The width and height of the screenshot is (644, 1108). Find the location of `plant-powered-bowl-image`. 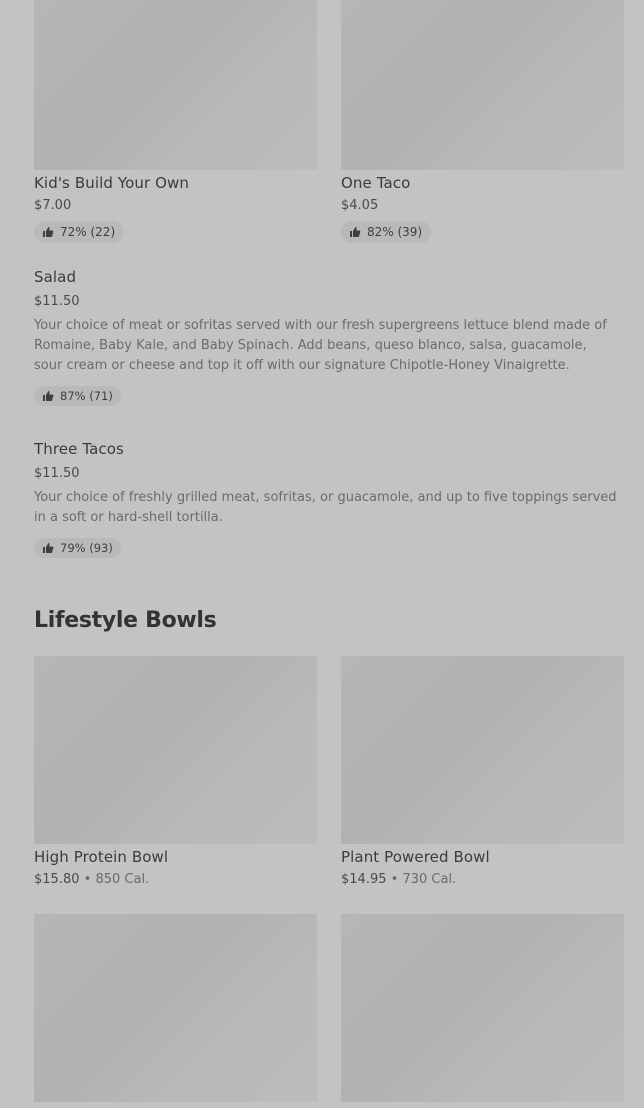

plant-powered-bowl-image is located at coordinates (482, 750).